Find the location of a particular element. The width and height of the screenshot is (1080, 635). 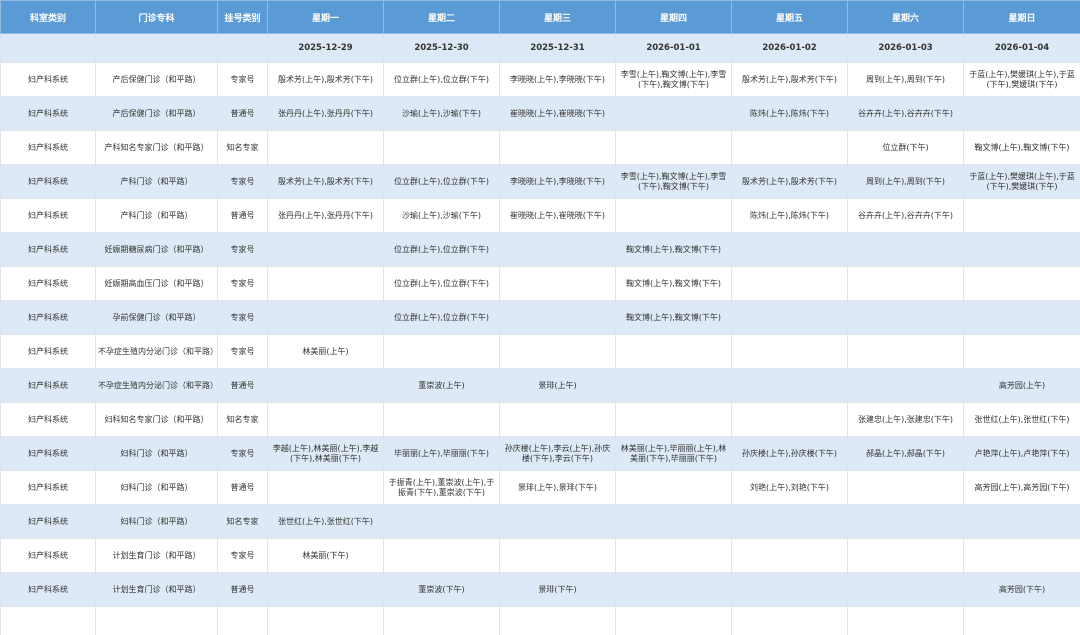

doctor-schedule-cell: 林美丽(上午) is located at coordinates (325, 351).